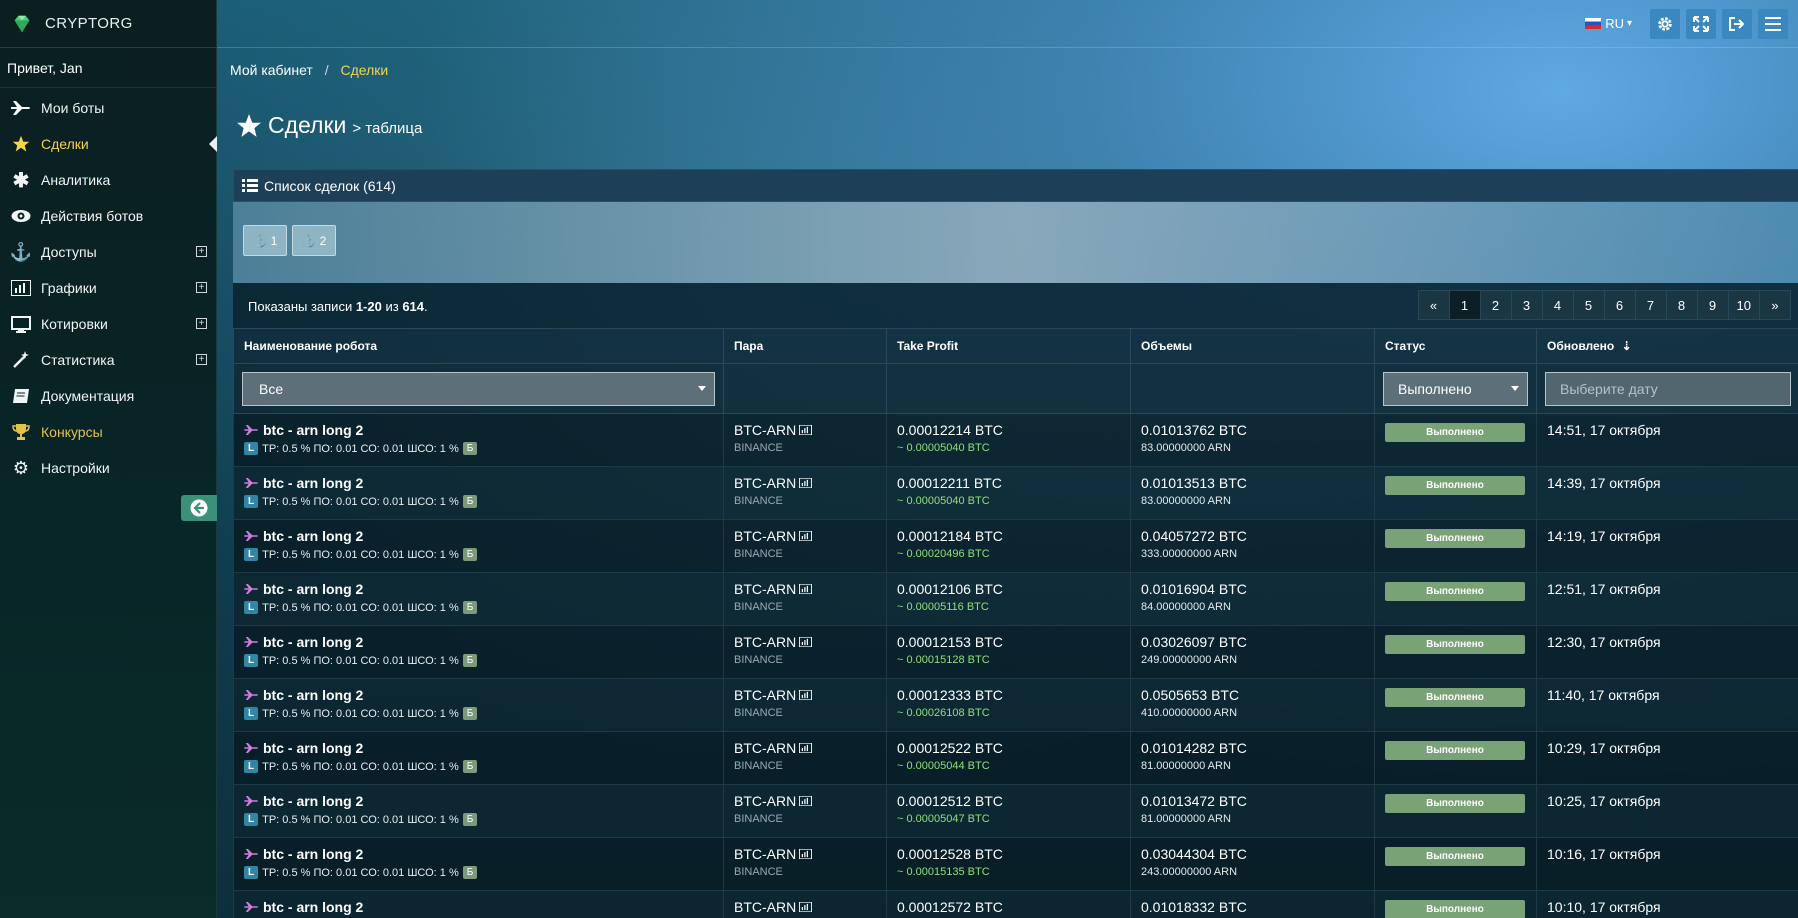 This screenshot has width=1798, height=918. Describe the element at coordinates (108, 108) in the screenshot. I see `sidebar-item-my-bots: Мои боты` at that location.